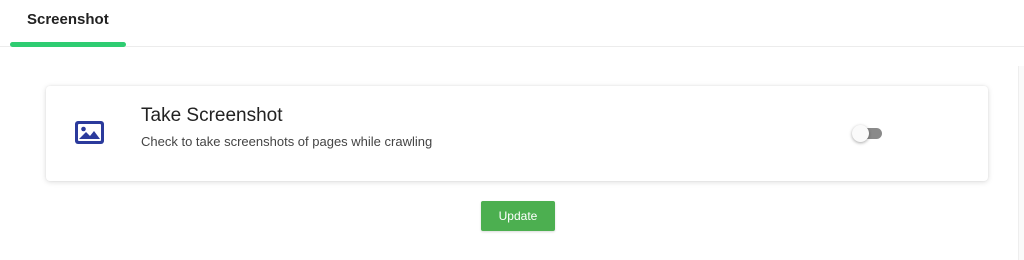  What do you see at coordinates (68, 44) in the screenshot?
I see `active-tab-indicator` at bounding box center [68, 44].